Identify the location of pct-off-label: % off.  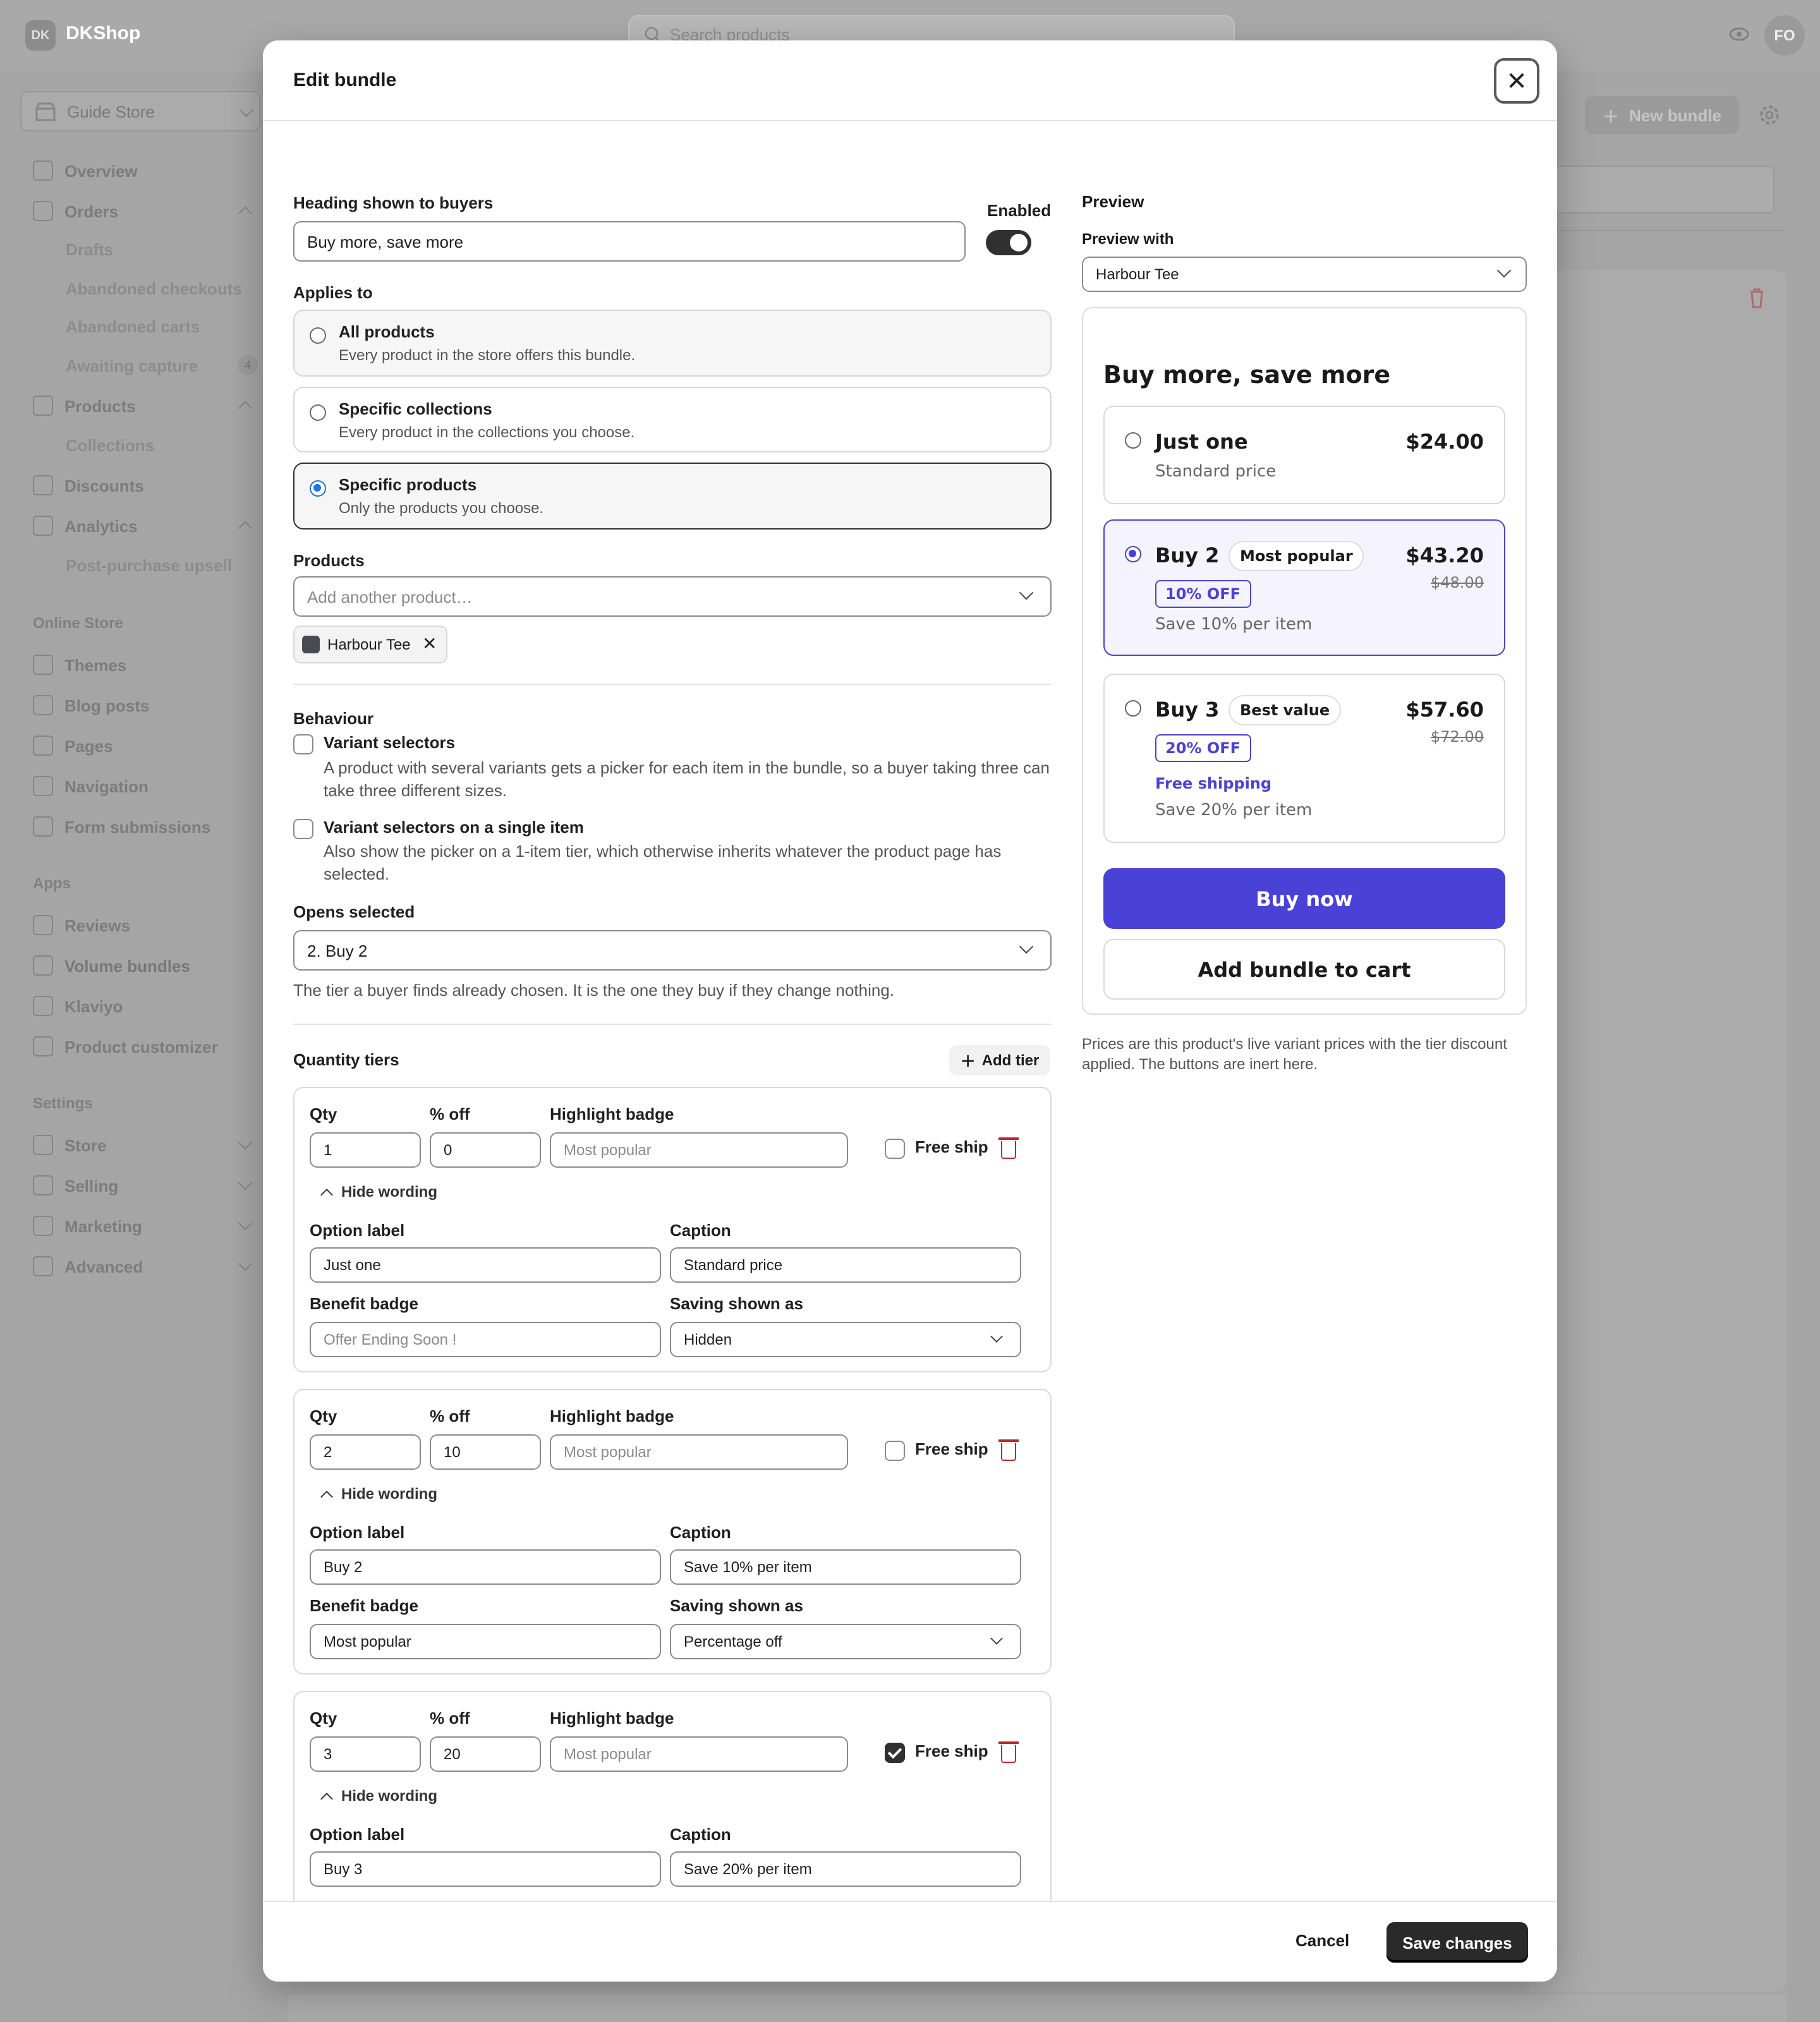
(450, 1416).